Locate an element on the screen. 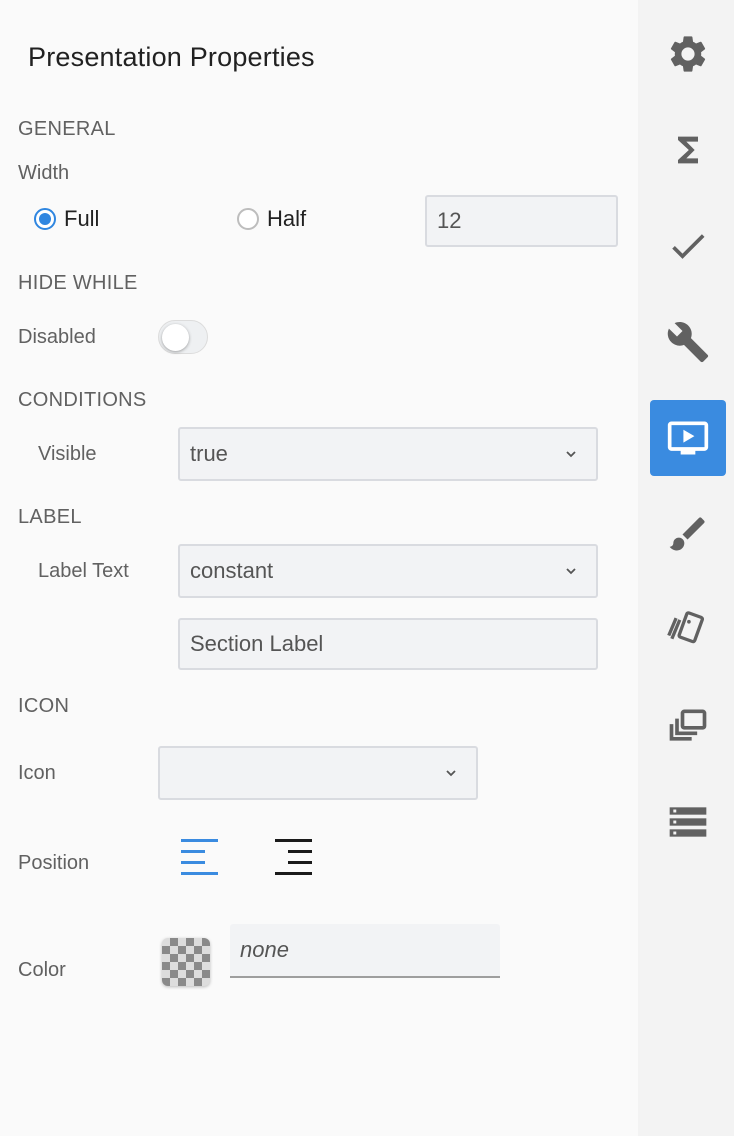 This screenshot has height=1136, width=734. label-text-mode-value: constant is located at coordinates (232, 570).